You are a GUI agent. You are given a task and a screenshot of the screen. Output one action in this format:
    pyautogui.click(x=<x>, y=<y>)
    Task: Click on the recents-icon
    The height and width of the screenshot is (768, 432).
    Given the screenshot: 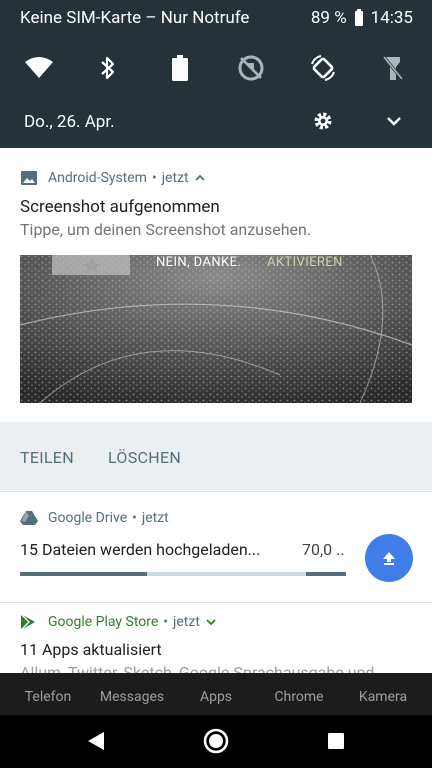 What is the action you would take?
    pyautogui.click(x=336, y=741)
    